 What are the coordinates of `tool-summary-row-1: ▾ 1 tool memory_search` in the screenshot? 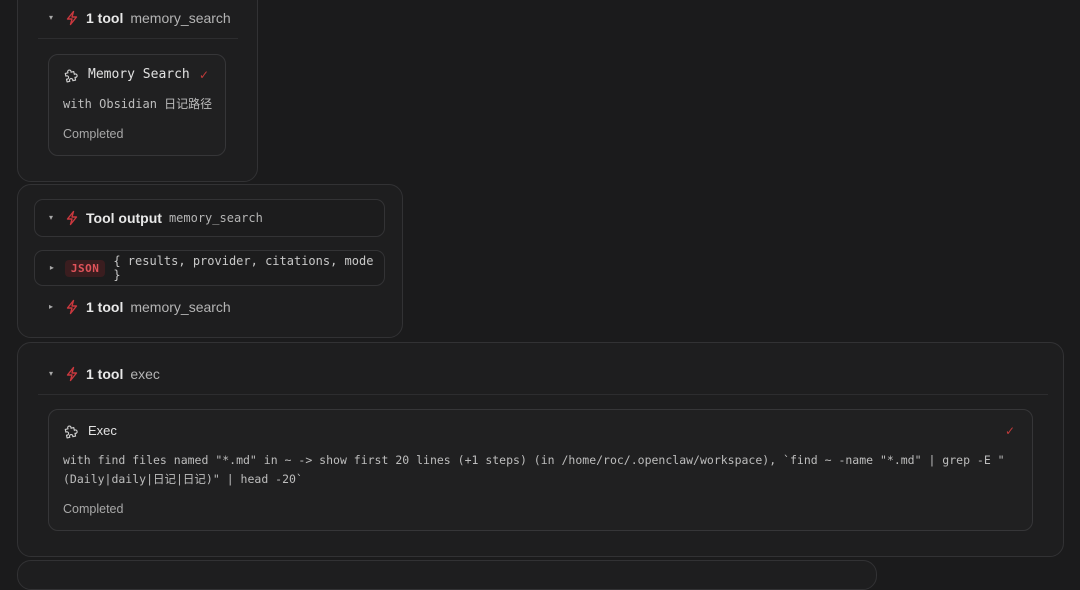 It's located at (138, 18).